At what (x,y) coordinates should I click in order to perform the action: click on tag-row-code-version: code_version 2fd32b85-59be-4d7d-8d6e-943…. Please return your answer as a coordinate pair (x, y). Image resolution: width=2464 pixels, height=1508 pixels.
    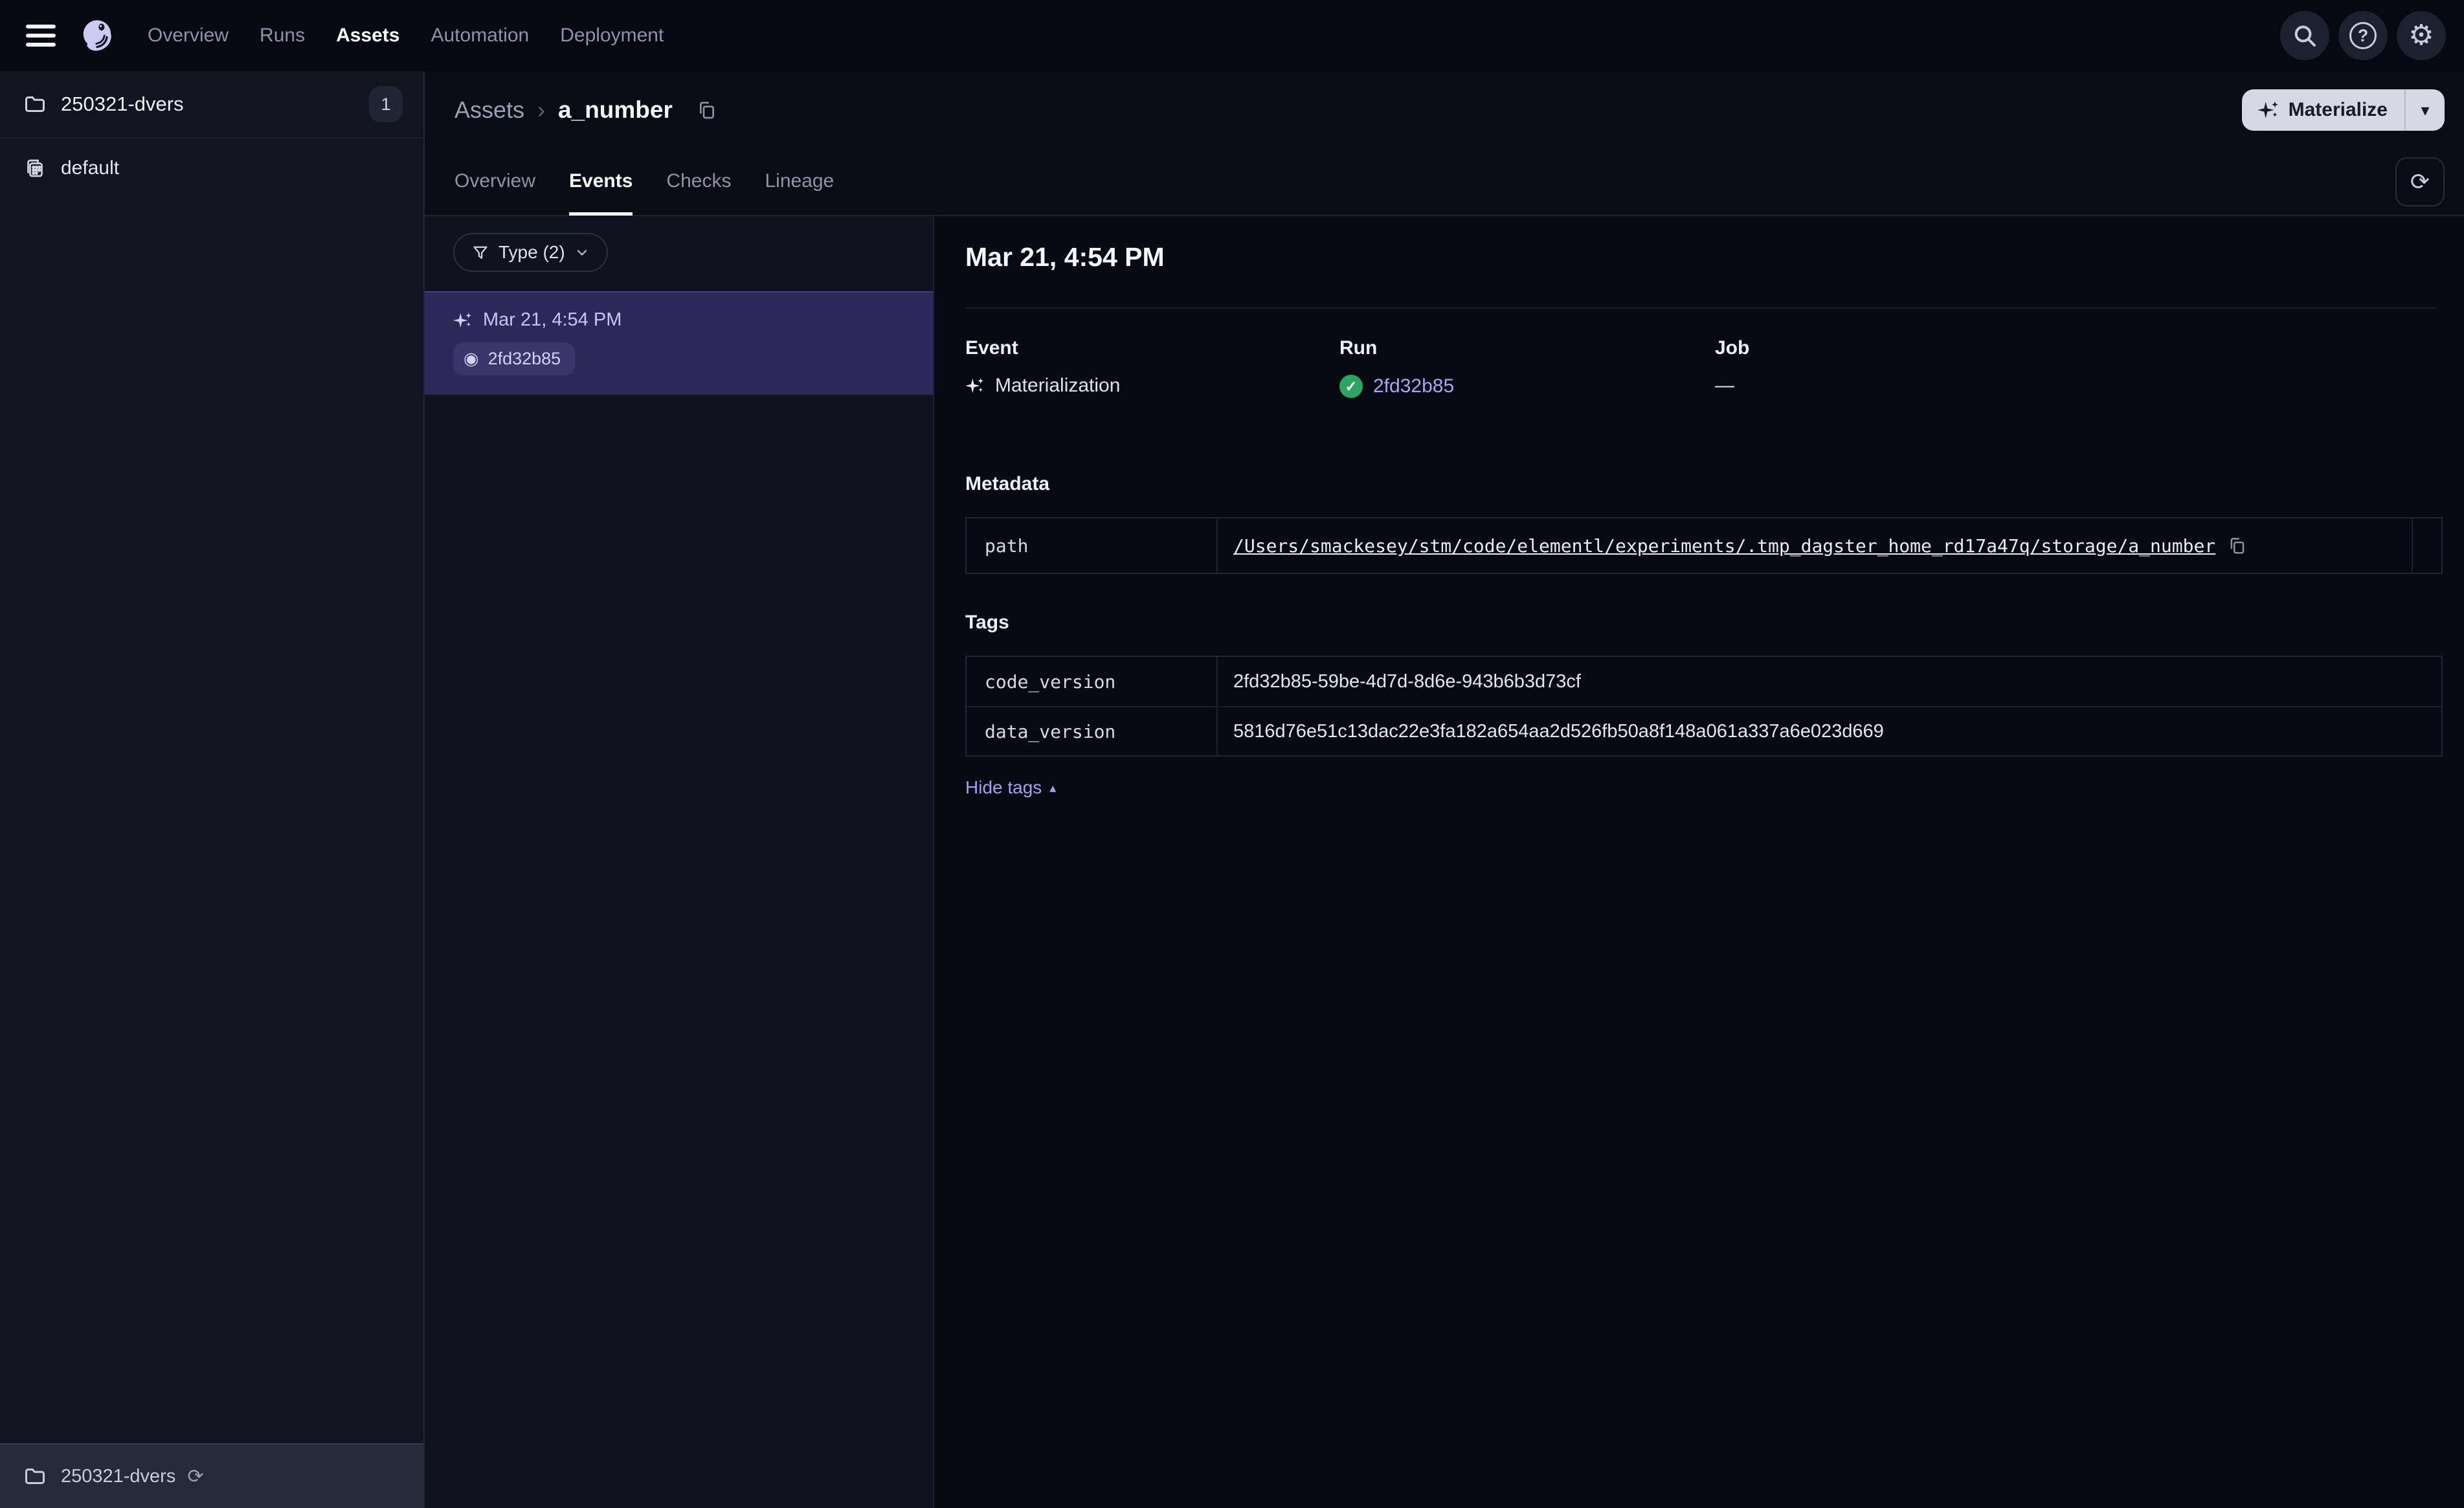
    Looking at the image, I should click on (1704, 682).